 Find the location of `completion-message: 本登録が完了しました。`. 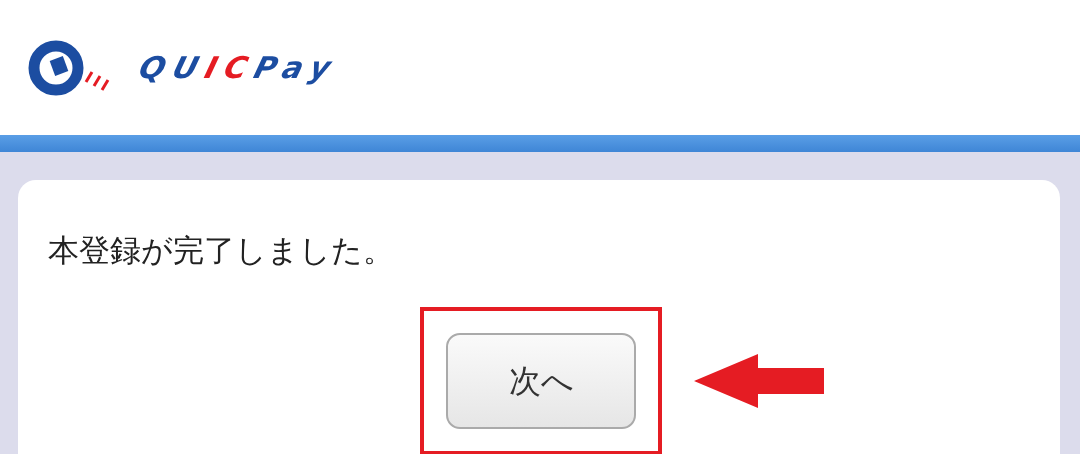

completion-message: 本登録が完了しました。 is located at coordinates (221, 251).